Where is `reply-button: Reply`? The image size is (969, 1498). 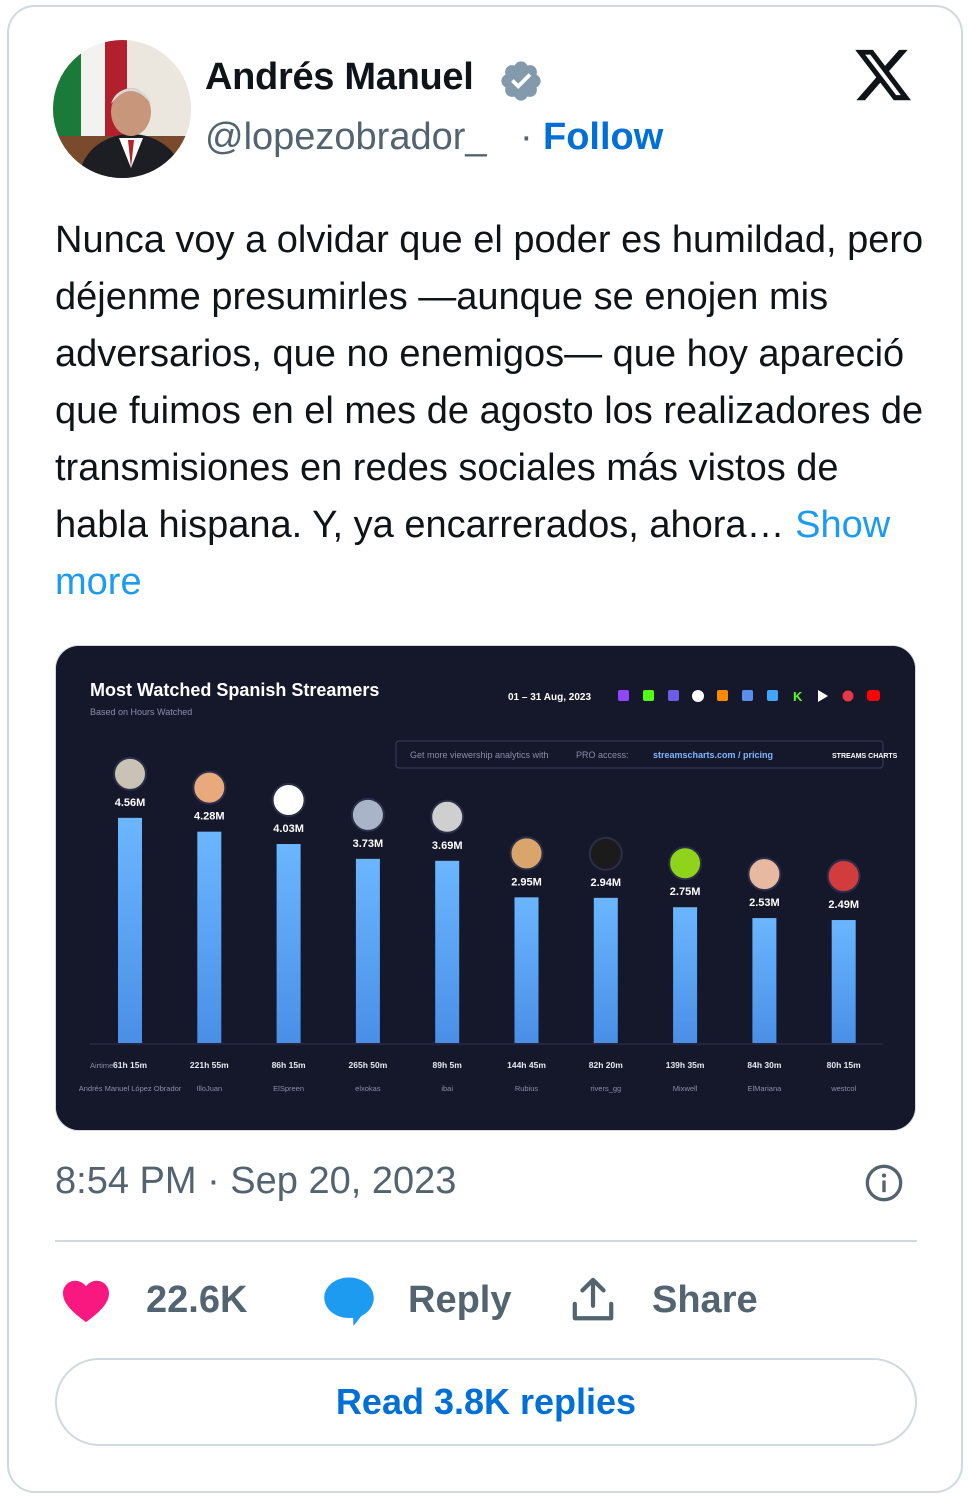 reply-button: Reply is located at coordinates (416, 1300).